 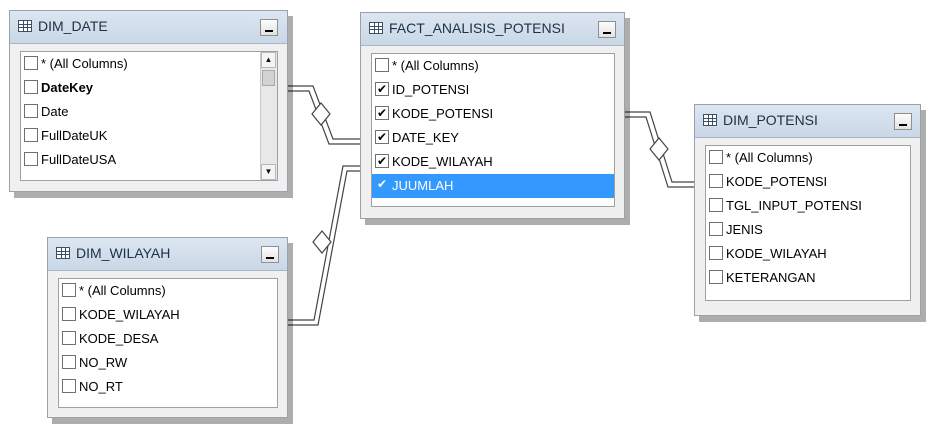 I want to click on column-row: KETERANGAN, so click(x=808, y=278).